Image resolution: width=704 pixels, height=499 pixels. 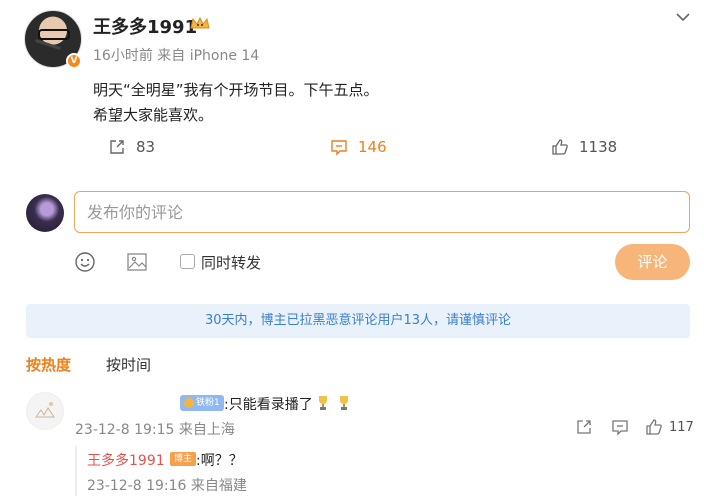 I want to click on post-text-line: 明天“全明星”我有个开场节目。下午五点。, so click(x=236, y=90).